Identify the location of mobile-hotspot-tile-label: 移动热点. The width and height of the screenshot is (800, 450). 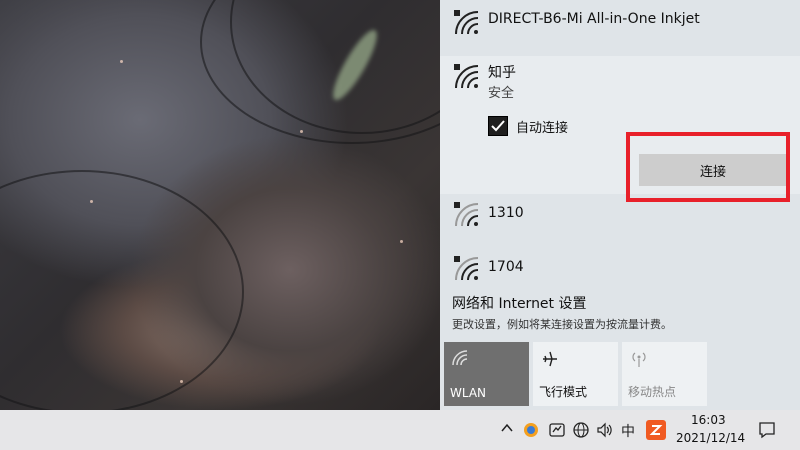
(652, 392).